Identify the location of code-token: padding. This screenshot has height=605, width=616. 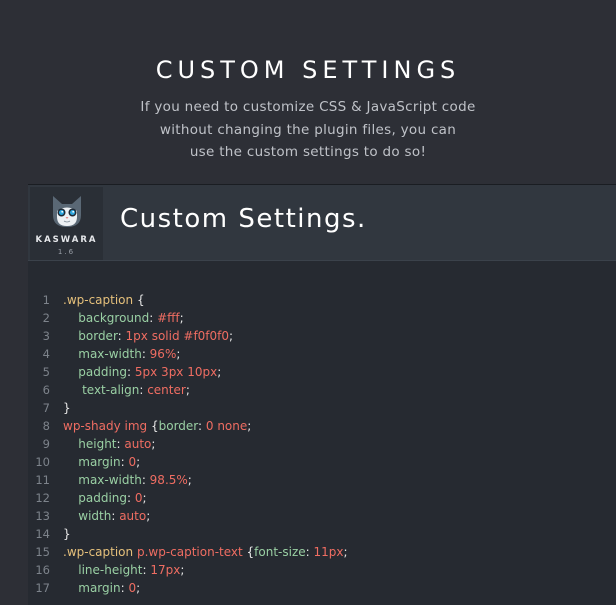
(95, 498).